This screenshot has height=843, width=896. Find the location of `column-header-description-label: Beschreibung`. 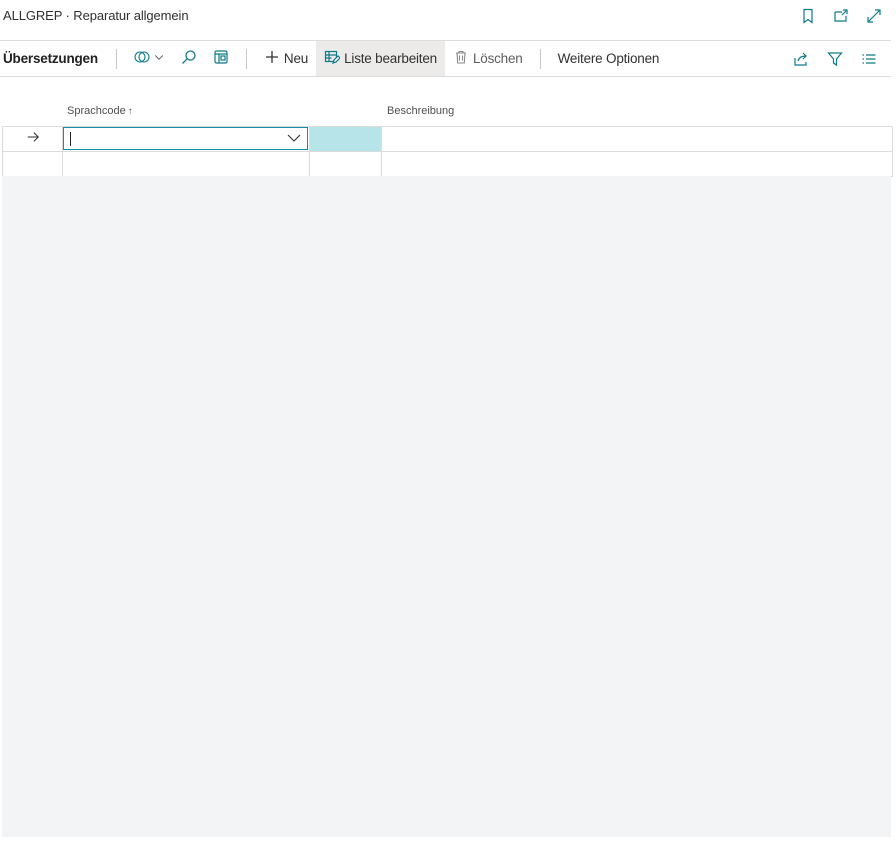

column-header-description-label: Beschreibung is located at coordinates (421, 111).